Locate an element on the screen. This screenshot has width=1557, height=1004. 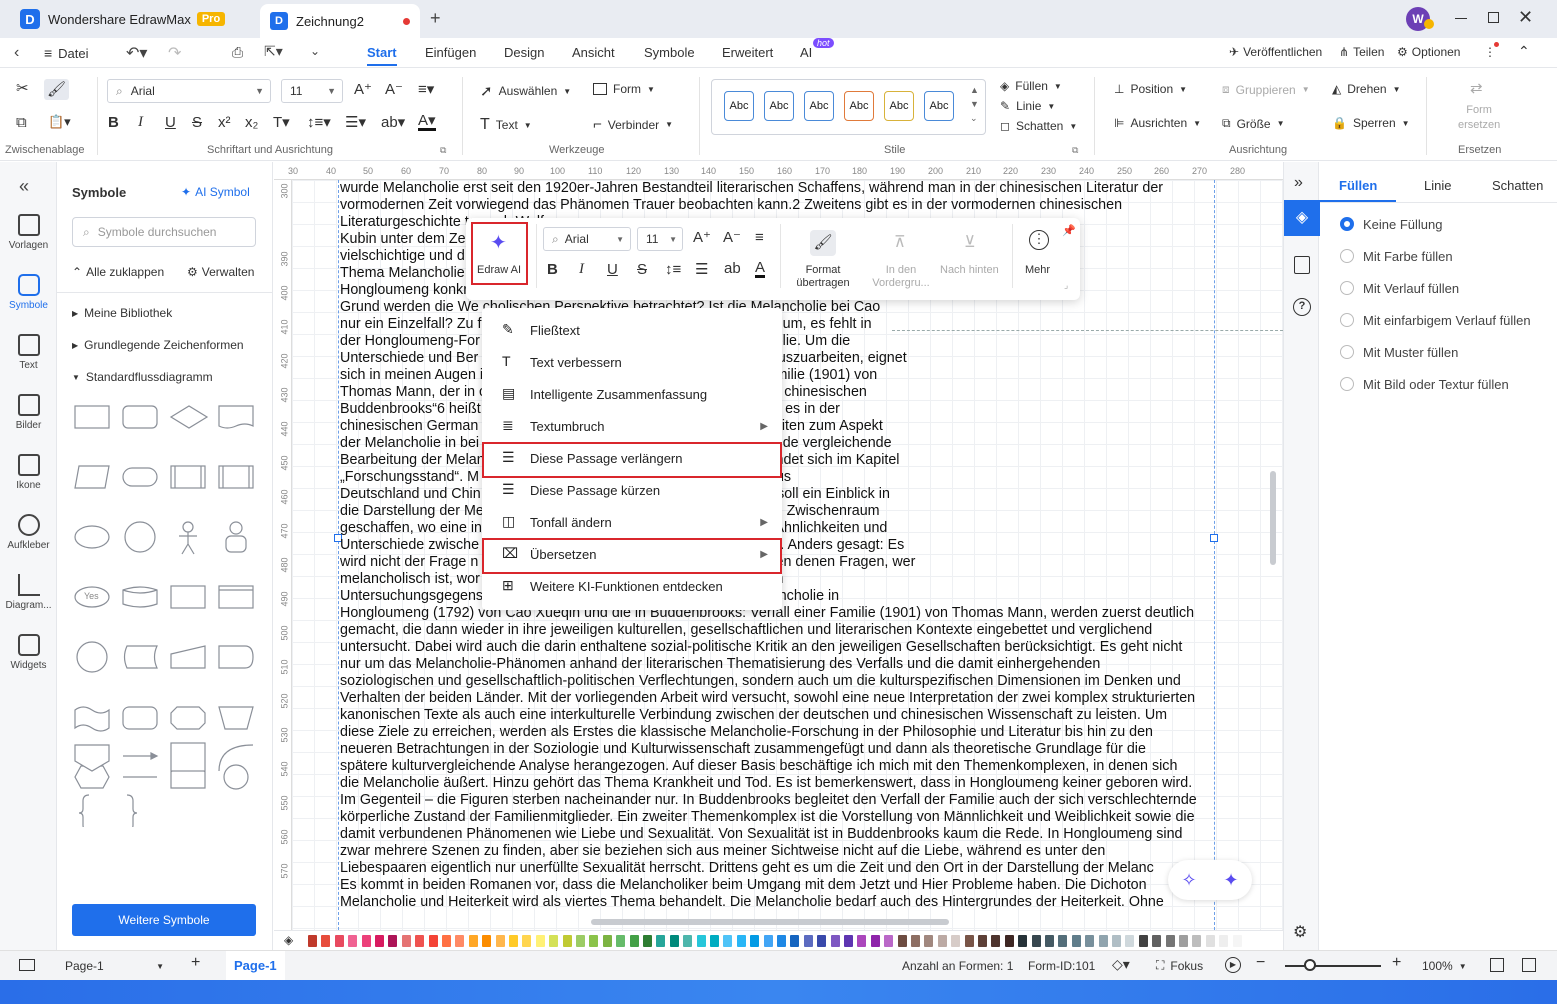
shape-predefined-process is located at coordinates (188, 477).